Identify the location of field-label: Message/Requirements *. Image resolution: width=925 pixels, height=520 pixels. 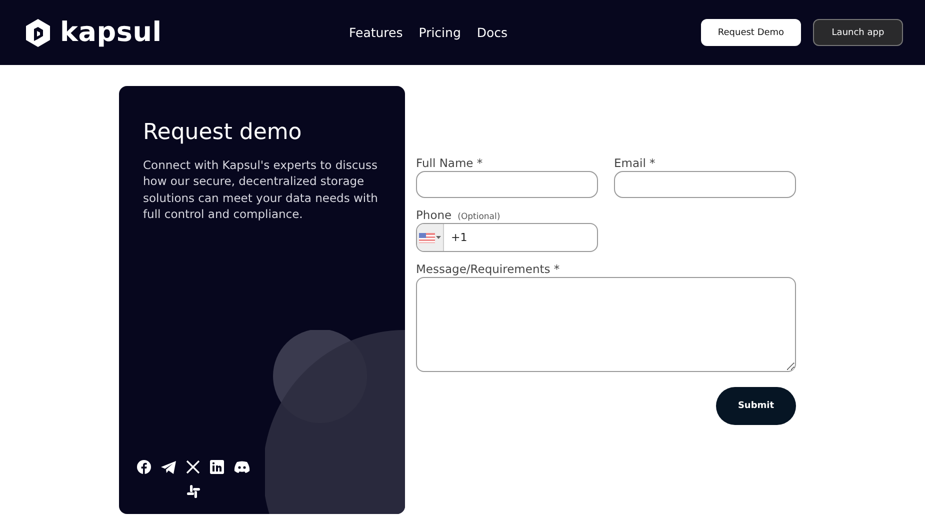
(488, 269).